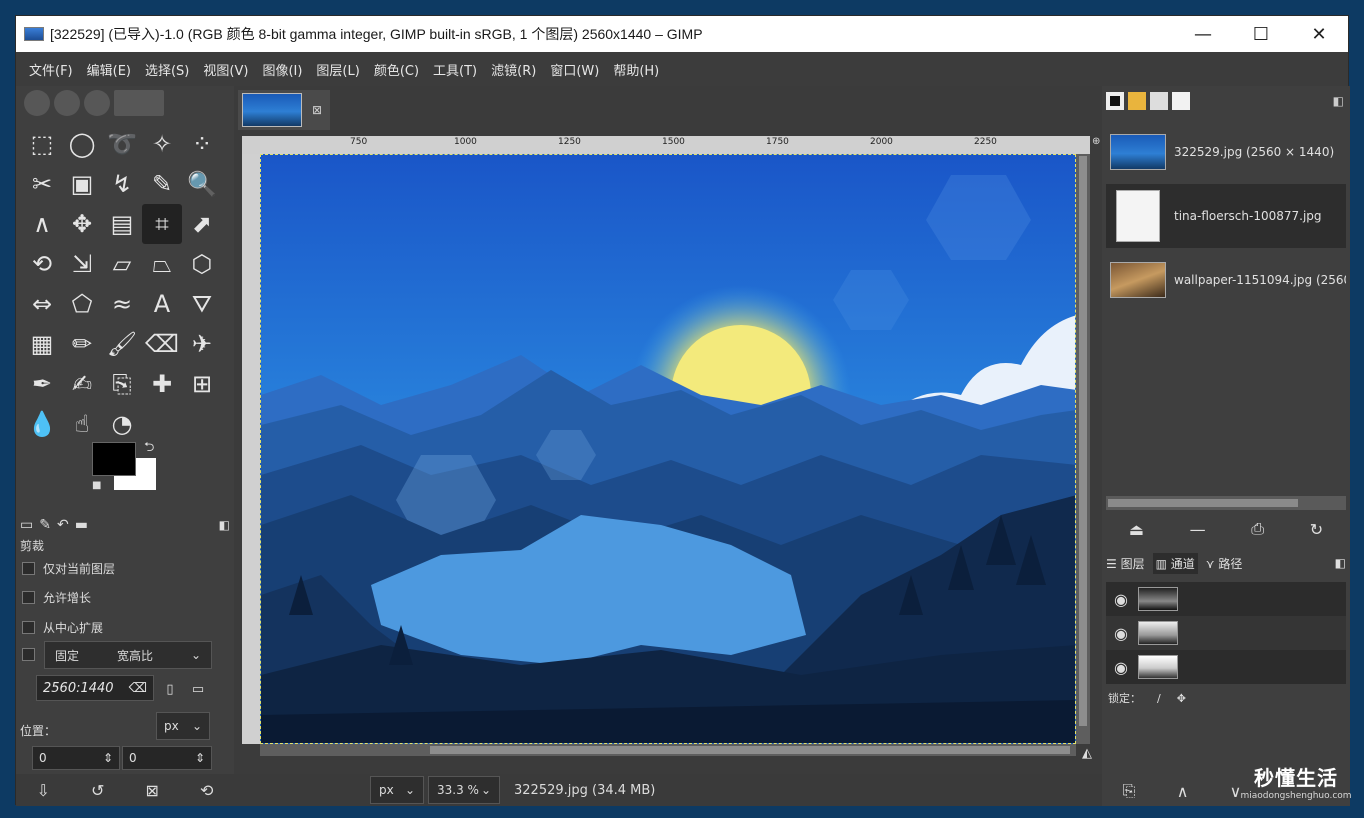 This screenshot has height=818, width=1364. I want to click on image-list-item: tina-floersch-100877.jpg, so click(1226, 216).